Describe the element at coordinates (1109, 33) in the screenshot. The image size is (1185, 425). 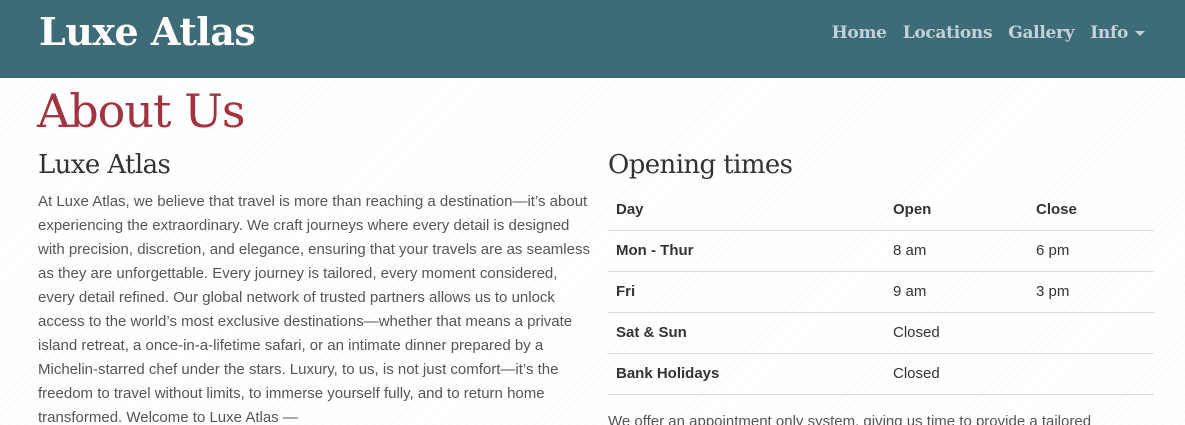
I see `nav-link-info-label: Info` at that location.